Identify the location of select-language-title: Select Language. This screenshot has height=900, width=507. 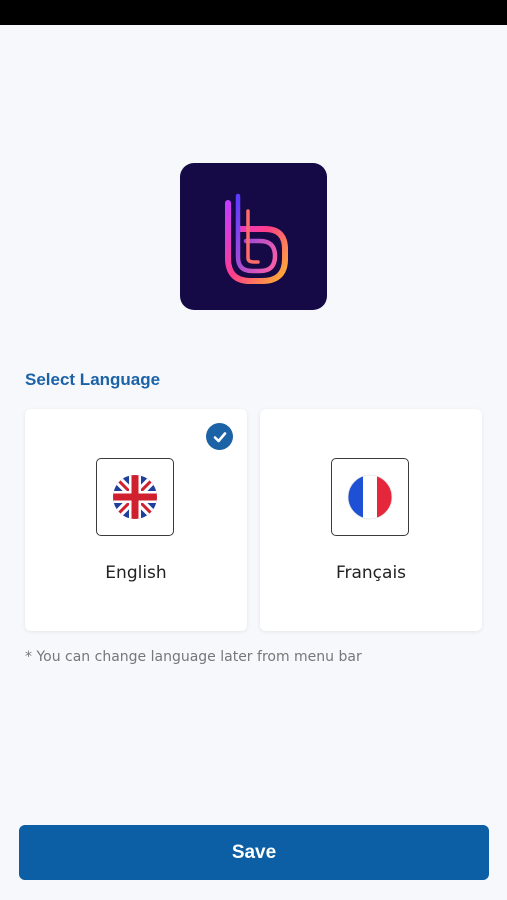
(93, 379).